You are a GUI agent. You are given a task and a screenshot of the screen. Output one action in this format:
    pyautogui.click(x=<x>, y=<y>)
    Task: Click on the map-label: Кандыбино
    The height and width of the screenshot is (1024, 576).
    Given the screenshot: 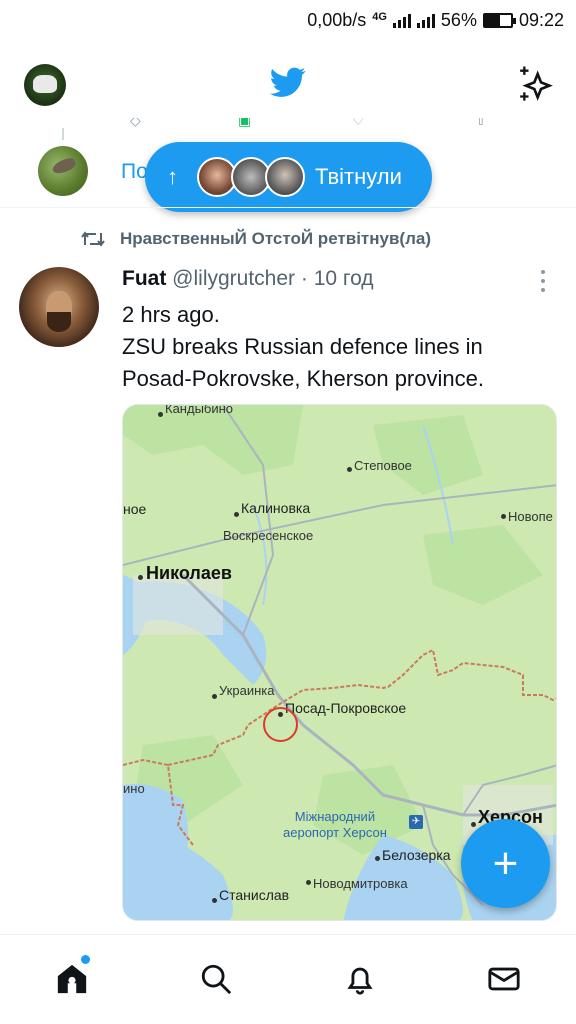 What is the action you would take?
    pyautogui.click(x=199, y=410)
    